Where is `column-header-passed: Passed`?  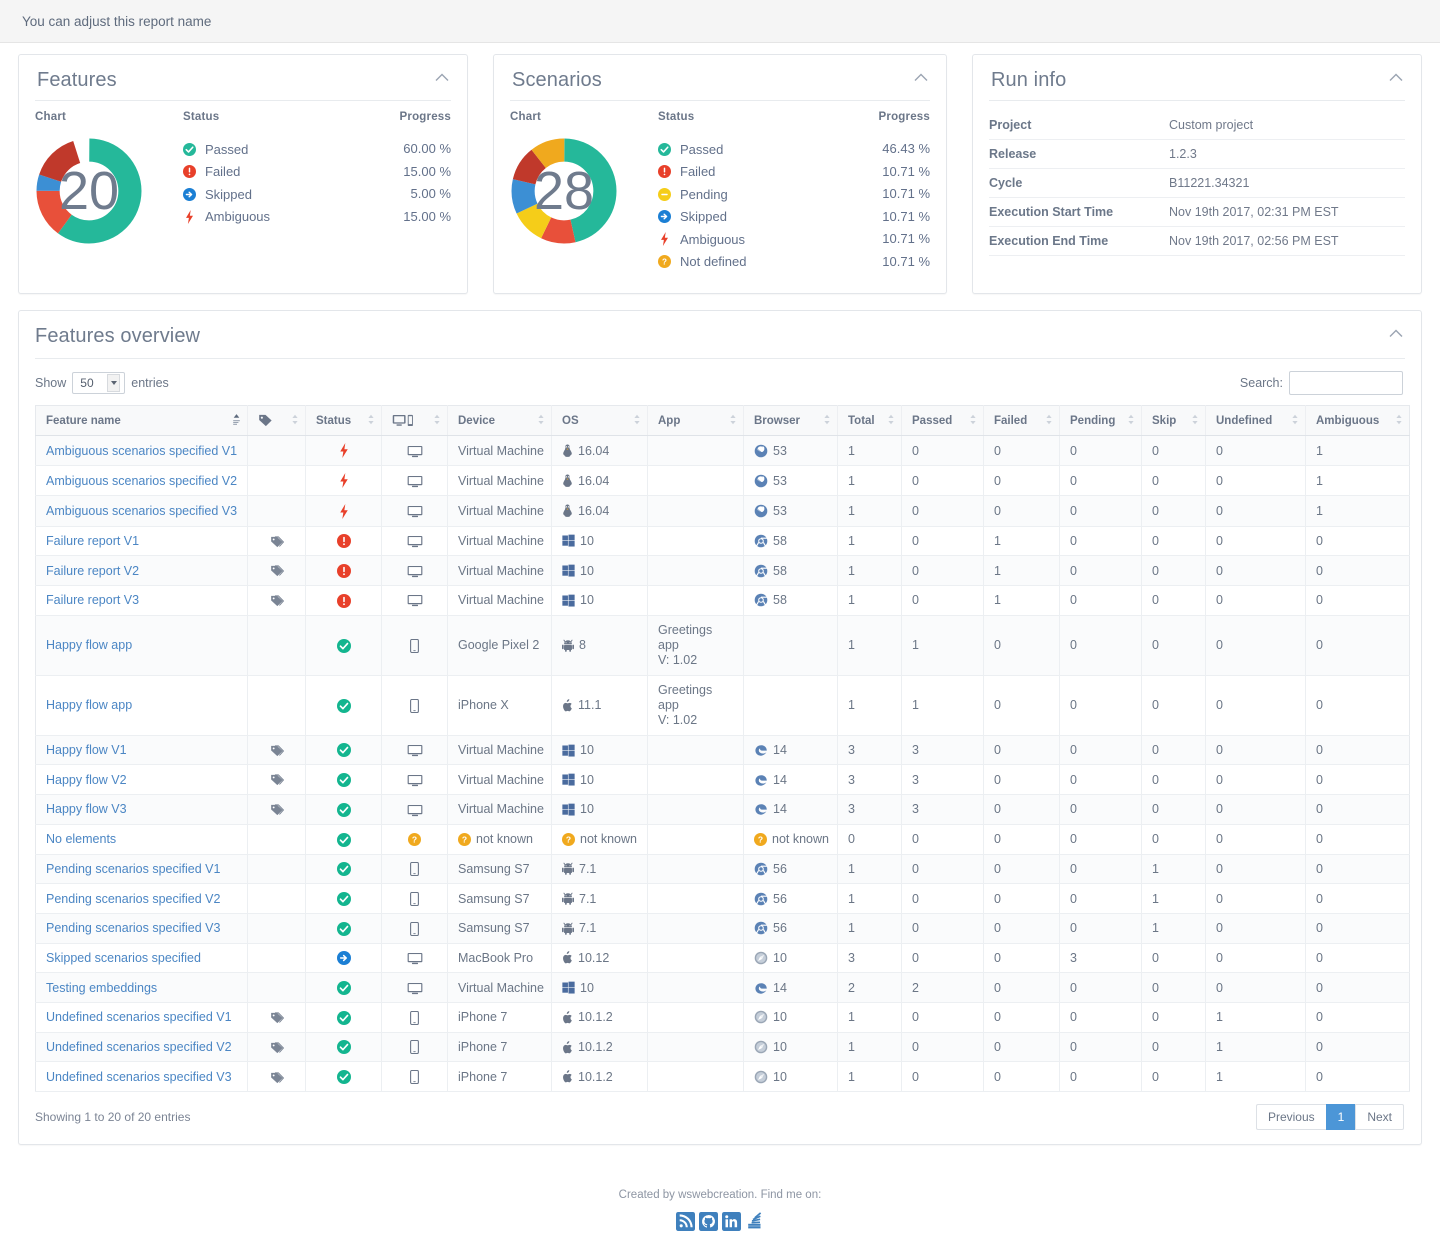 column-header-passed: Passed is located at coordinates (942, 420).